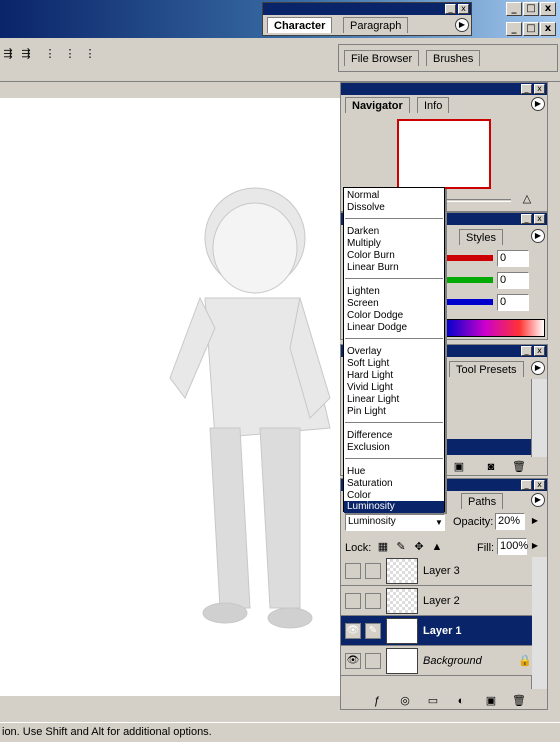 This screenshot has width=560, height=742. I want to click on tab-paragraph: Paragraph, so click(376, 25).